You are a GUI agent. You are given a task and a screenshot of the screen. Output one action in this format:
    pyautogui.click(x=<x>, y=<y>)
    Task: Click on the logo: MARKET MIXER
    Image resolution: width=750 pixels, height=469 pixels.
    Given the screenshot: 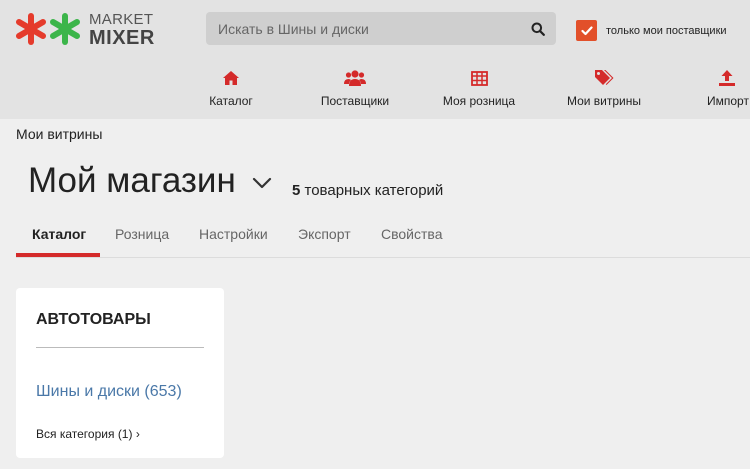 What is the action you would take?
    pyautogui.click(x=90, y=30)
    